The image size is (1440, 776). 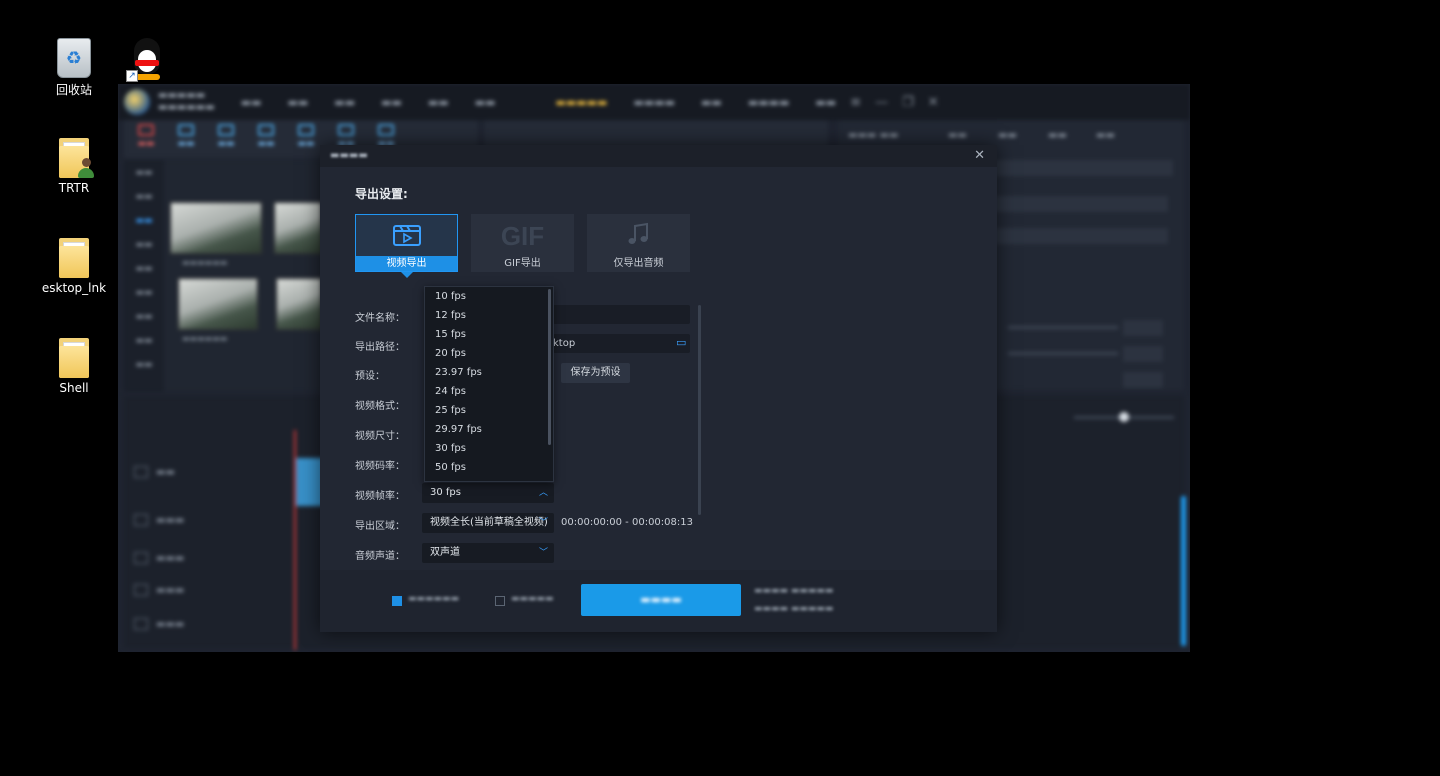 I want to click on vip-link: ▬▬▬▬▬, so click(x=581, y=102).